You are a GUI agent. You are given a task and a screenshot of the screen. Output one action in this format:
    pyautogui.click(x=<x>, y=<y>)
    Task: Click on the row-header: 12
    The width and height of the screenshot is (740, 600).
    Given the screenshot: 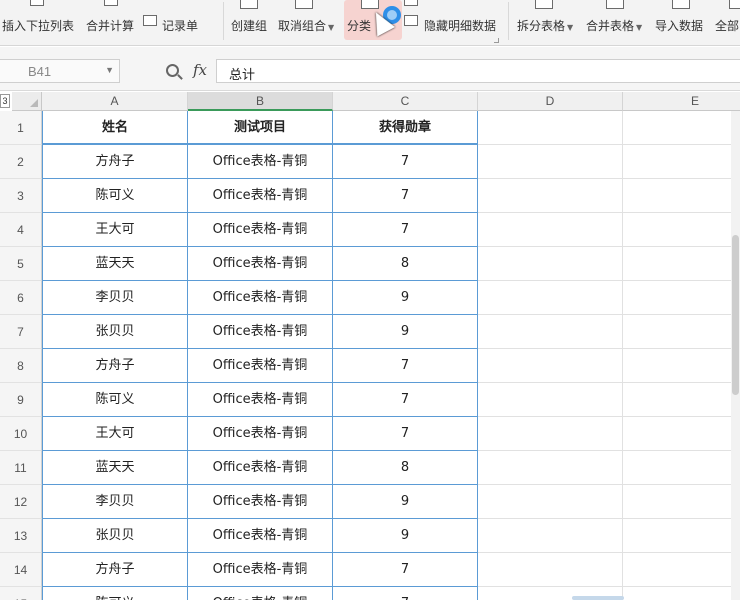 What is the action you would take?
    pyautogui.click(x=21, y=502)
    